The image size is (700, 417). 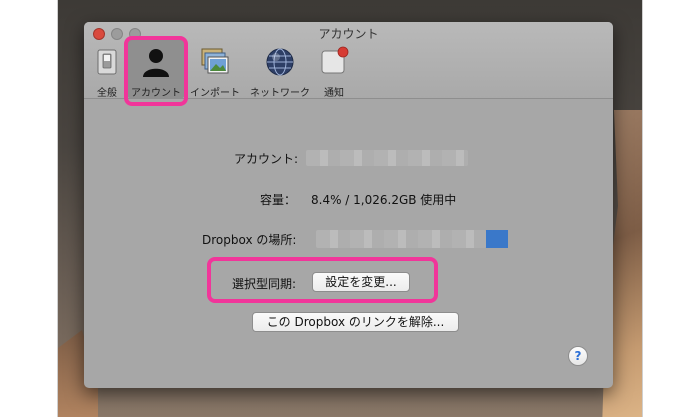 What do you see at coordinates (280, 62) in the screenshot?
I see `globe-icon` at bounding box center [280, 62].